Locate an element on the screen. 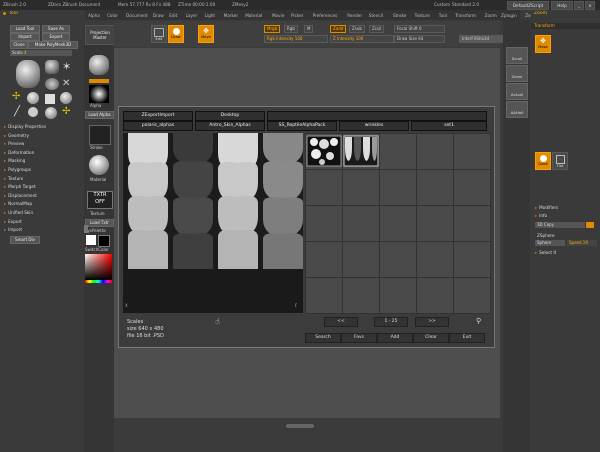 The width and height of the screenshot is (600, 452). clear-button: Clear is located at coordinates (431, 338).